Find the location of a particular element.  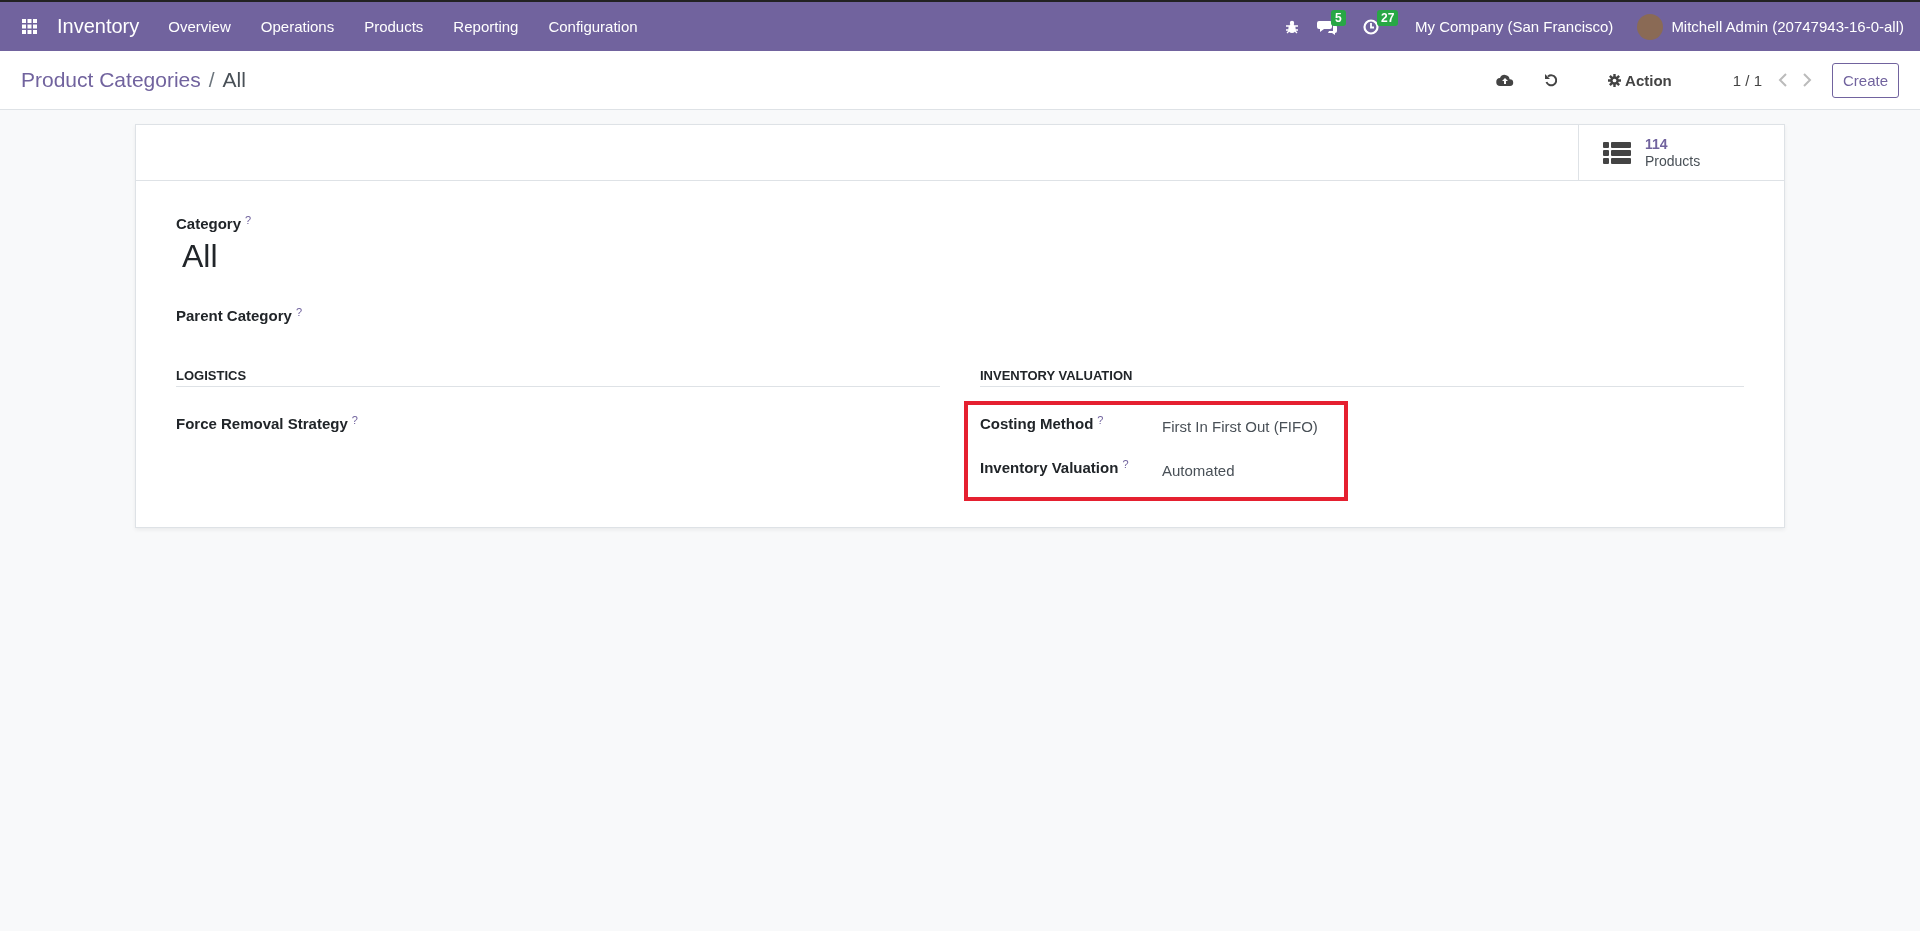

breadcrumb-item: Product Categories is located at coordinates (111, 80).